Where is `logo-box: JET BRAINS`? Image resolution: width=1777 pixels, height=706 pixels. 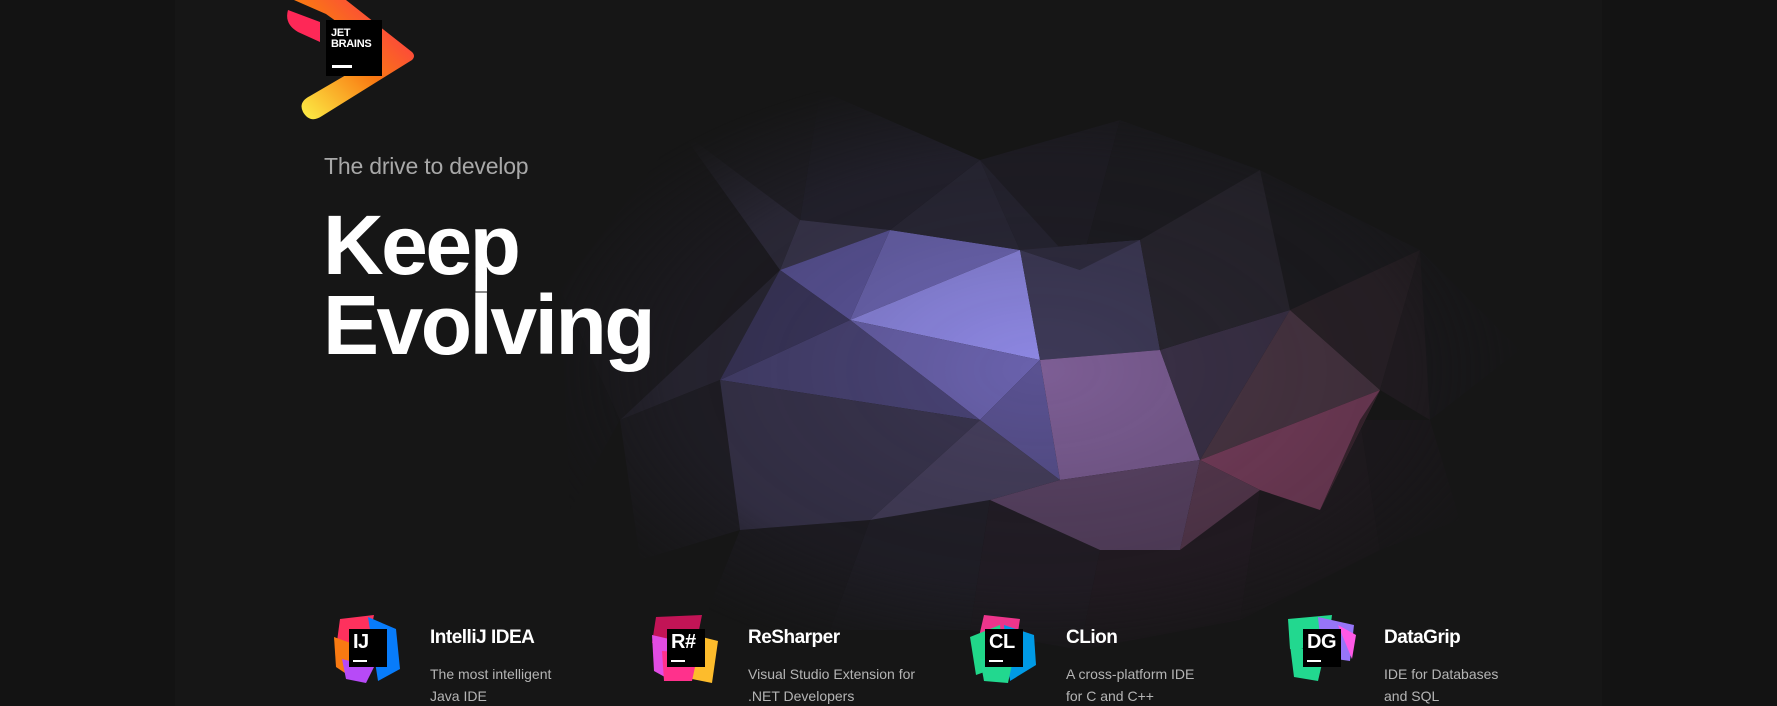 logo-box: JET BRAINS is located at coordinates (354, 48).